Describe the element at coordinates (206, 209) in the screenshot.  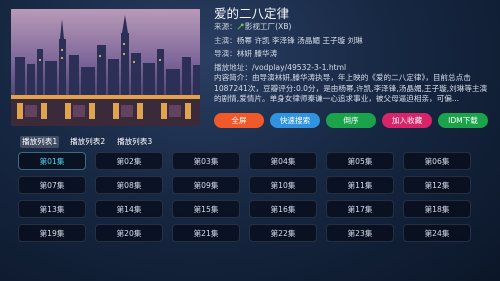
I see `episode-button: 第15集` at that location.